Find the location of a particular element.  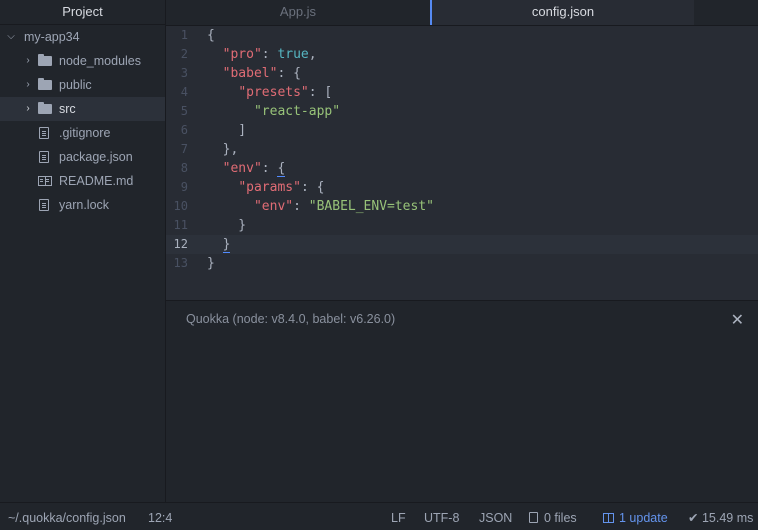

tab-config-json: config.json is located at coordinates (562, 12).